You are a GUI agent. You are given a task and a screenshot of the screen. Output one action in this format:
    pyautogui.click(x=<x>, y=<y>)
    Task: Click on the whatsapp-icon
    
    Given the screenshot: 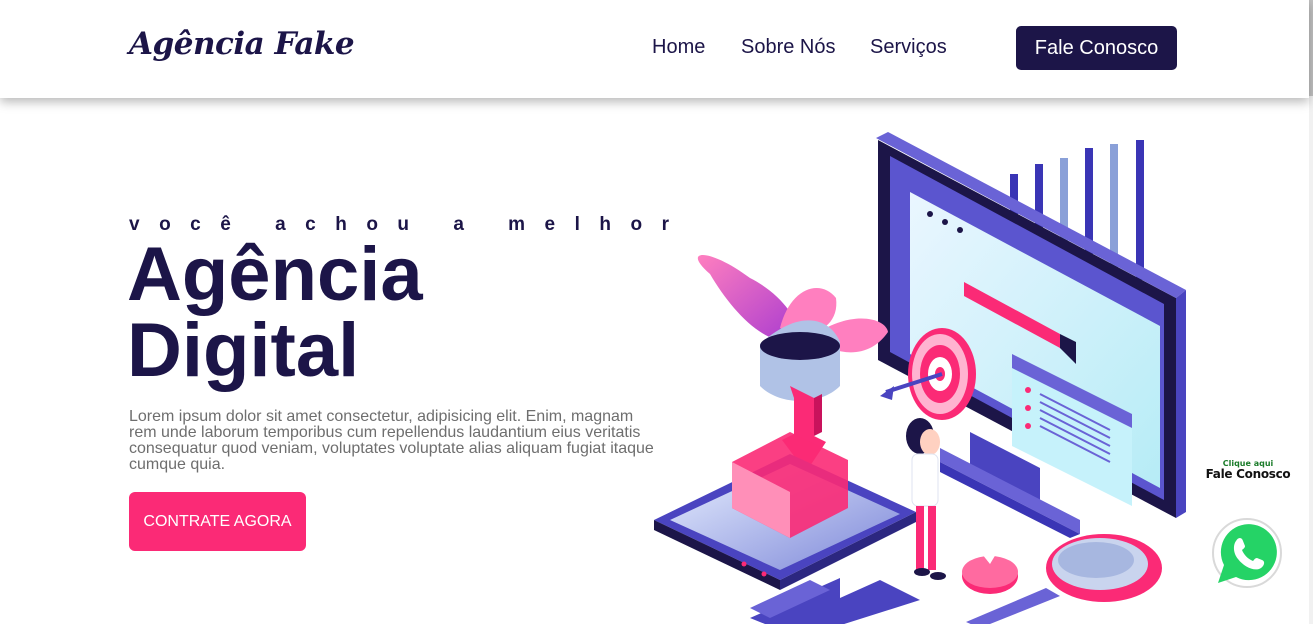 What is the action you would take?
    pyautogui.click(x=1247, y=554)
    